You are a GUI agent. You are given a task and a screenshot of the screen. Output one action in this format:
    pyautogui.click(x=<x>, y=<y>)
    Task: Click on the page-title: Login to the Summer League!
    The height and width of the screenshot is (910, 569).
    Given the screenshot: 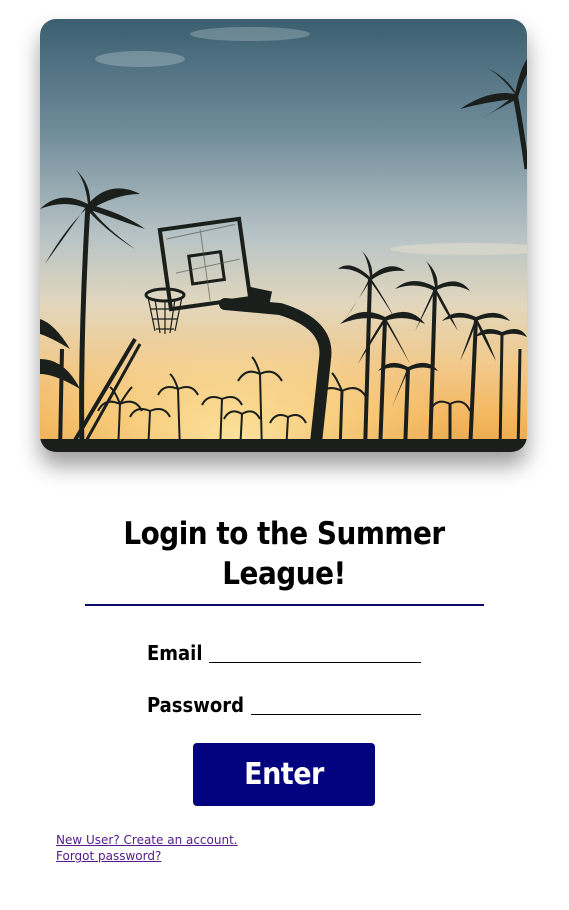 What is the action you would take?
    pyautogui.click(x=284, y=554)
    